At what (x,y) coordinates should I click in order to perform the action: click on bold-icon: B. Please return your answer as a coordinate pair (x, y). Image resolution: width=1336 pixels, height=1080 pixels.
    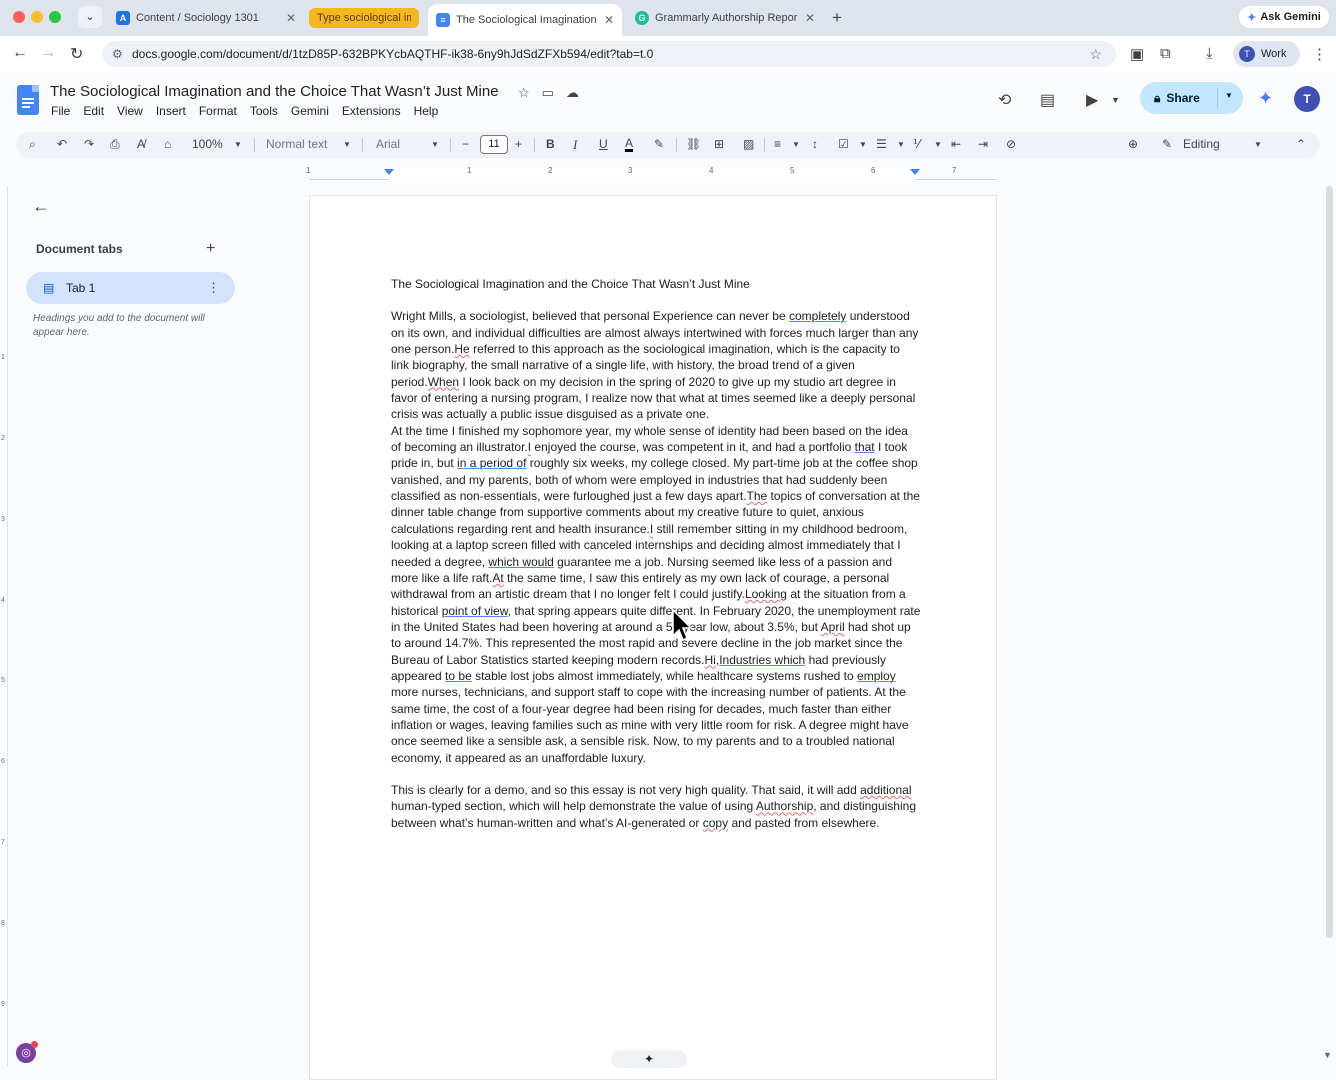
    Looking at the image, I should click on (550, 144).